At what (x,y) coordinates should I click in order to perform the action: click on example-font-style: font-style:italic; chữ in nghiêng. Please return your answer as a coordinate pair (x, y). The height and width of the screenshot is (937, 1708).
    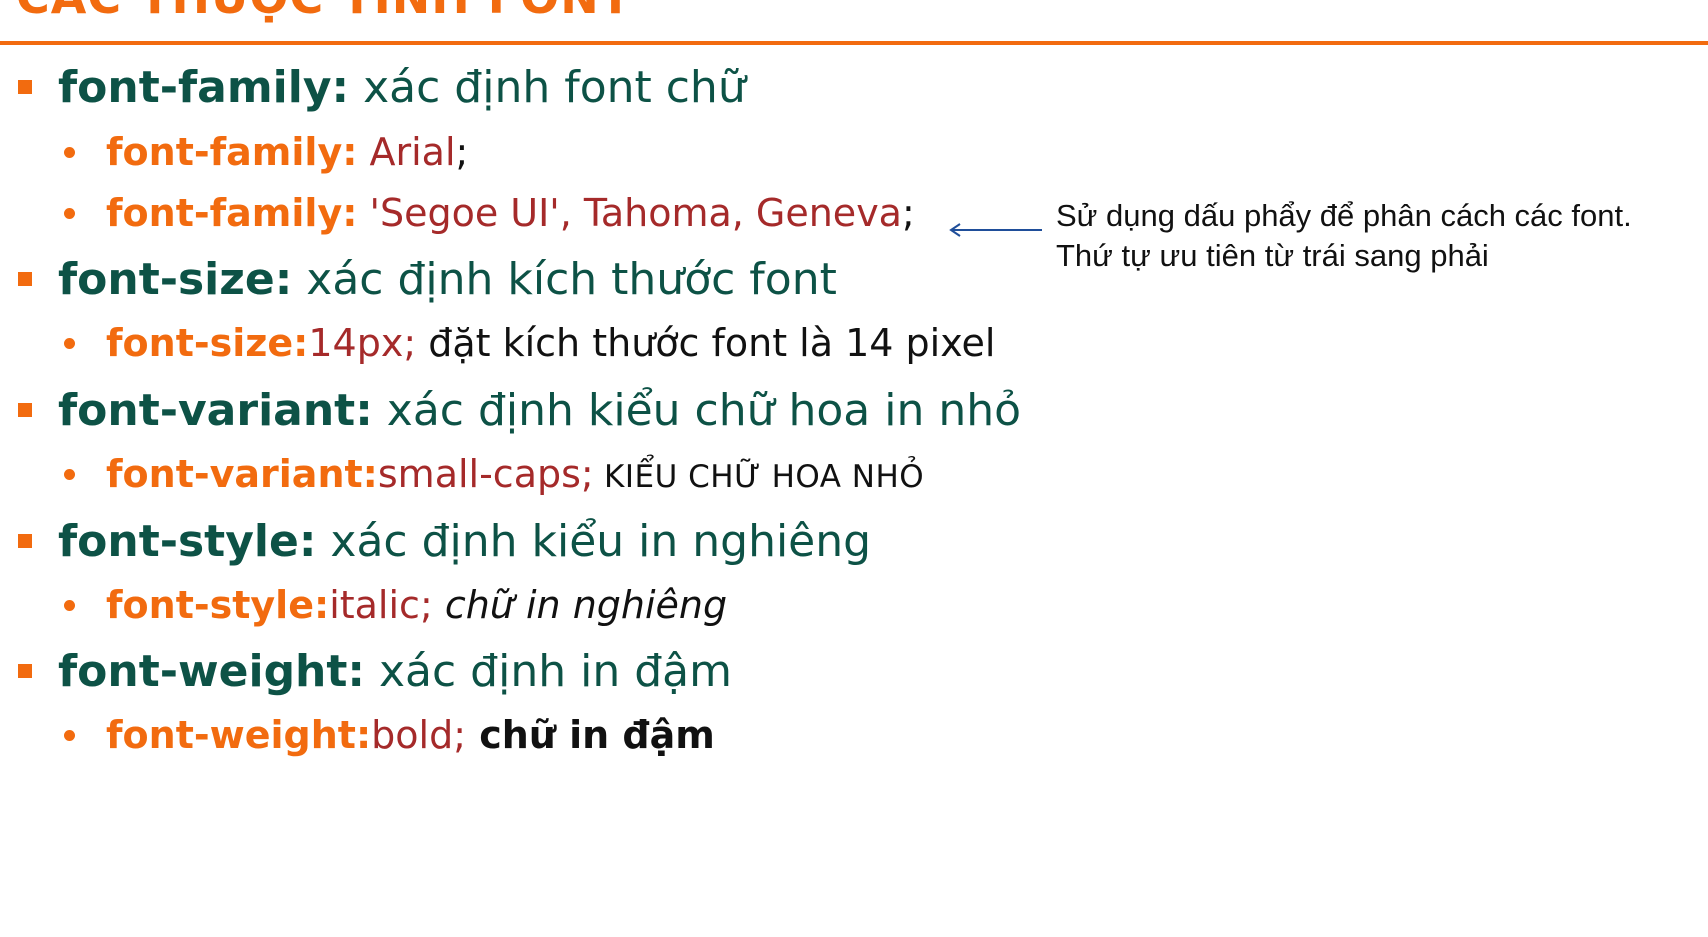
    Looking at the image, I should click on (396, 605).